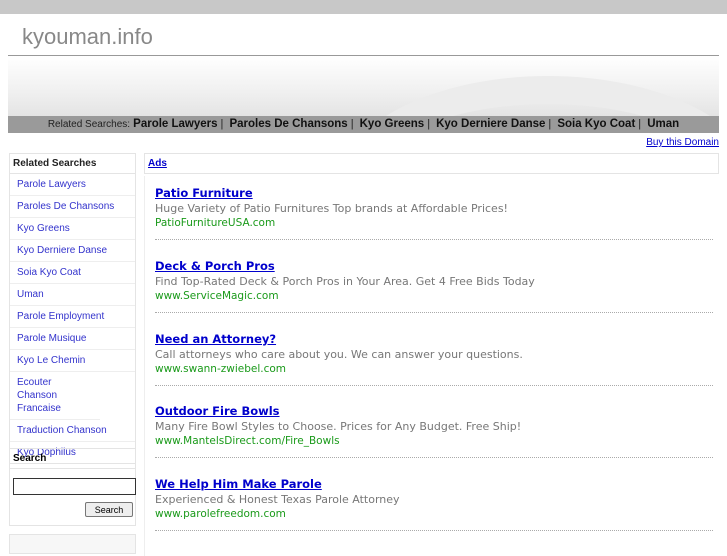  Describe the element at coordinates (72, 361) in the screenshot. I see `sidebar-link: Kyo Le Chemin` at that location.